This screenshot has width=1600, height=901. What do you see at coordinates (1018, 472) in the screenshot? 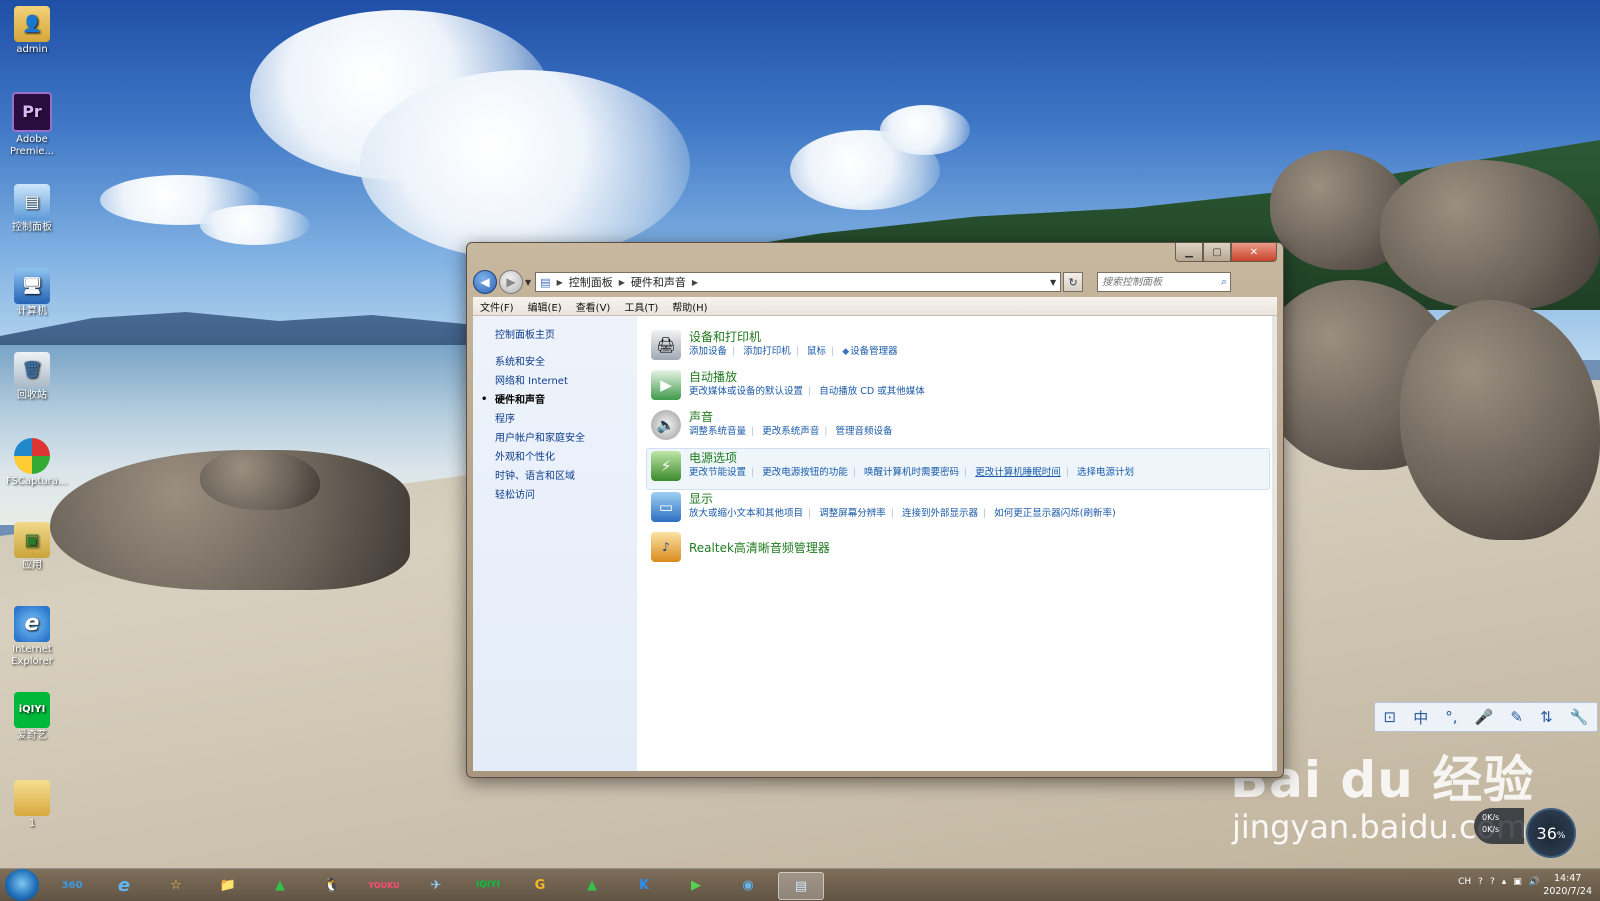
I see `link-sleep-time: 更改计算机睡眠时间` at bounding box center [1018, 472].